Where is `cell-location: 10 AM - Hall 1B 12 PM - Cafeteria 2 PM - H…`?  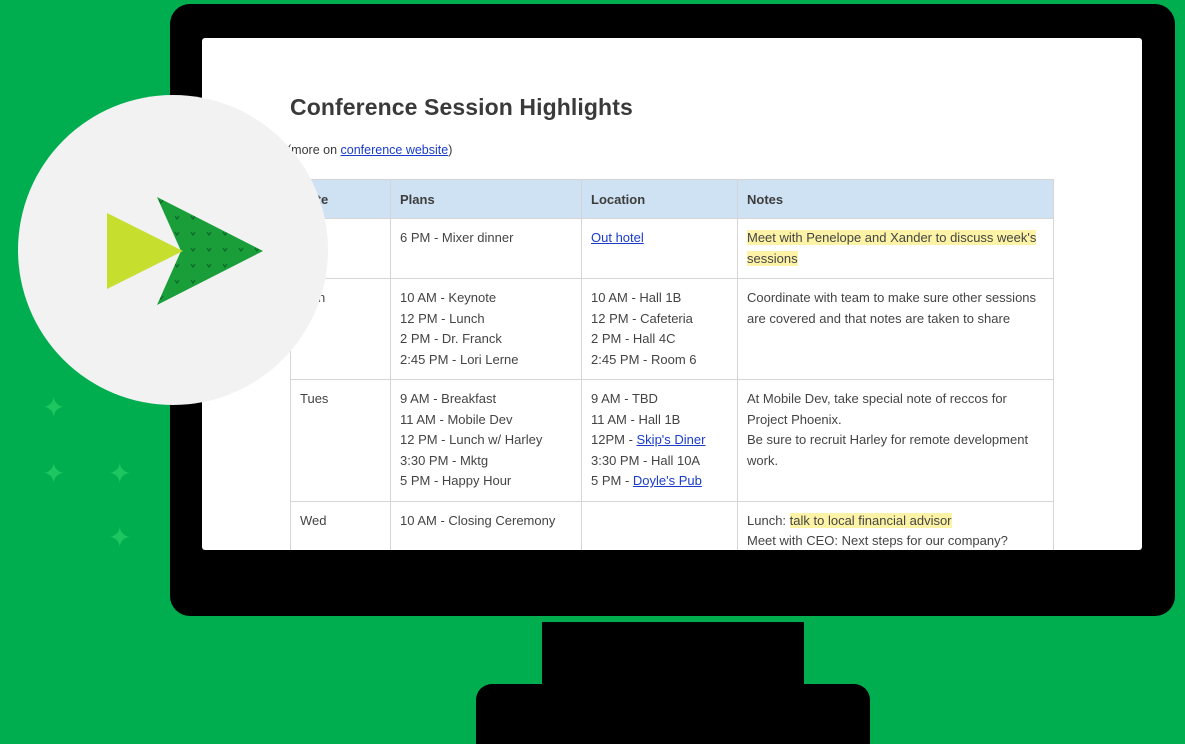 cell-location: 10 AM - Hall 1B 12 PM - Cafeteria 2 PM - H… is located at coordinates (659, 329).